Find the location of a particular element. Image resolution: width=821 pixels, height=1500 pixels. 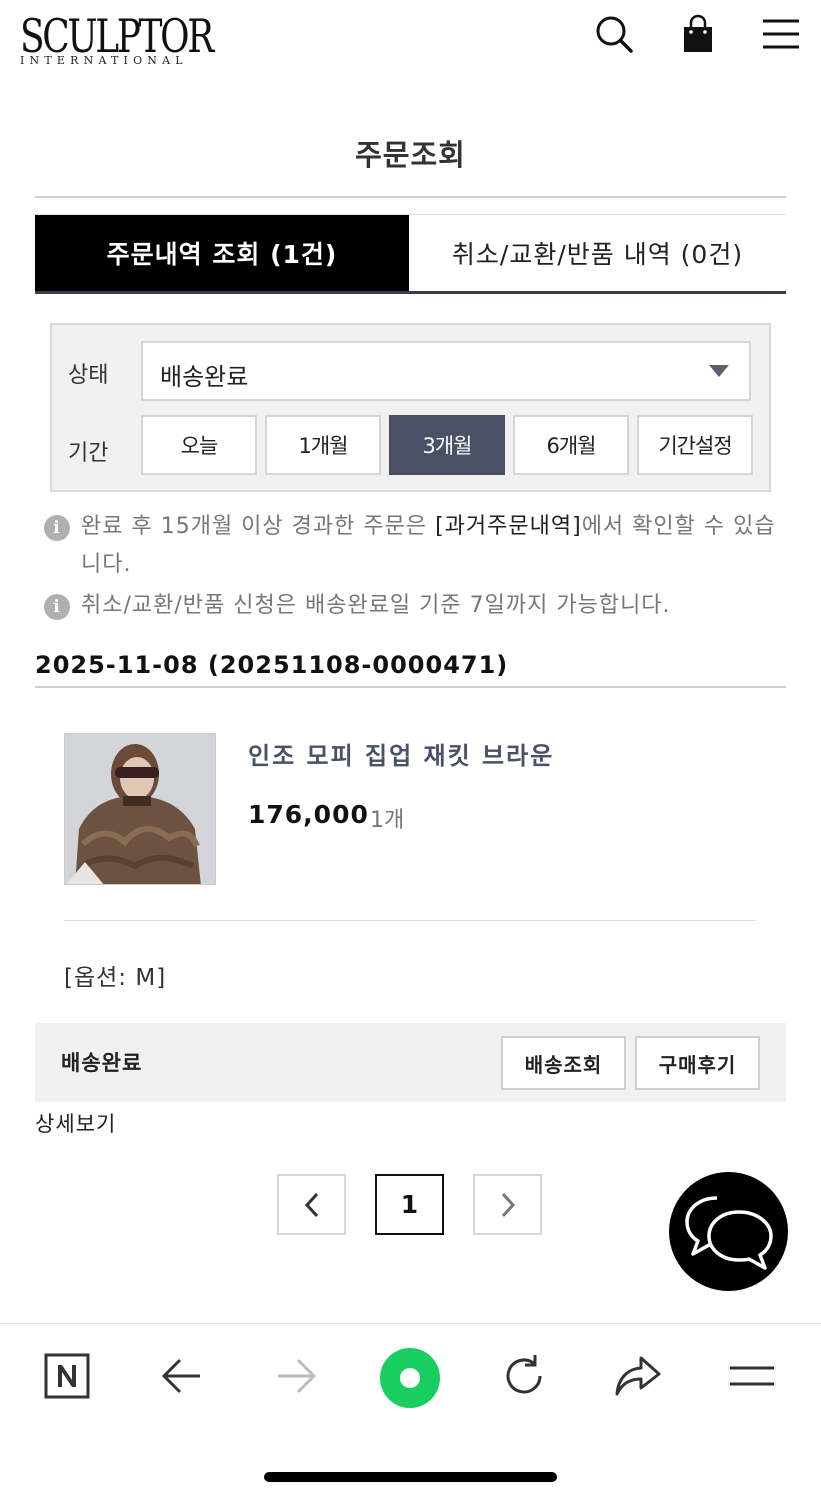

chevron-right-icon is located at coordinates (508, 1204).